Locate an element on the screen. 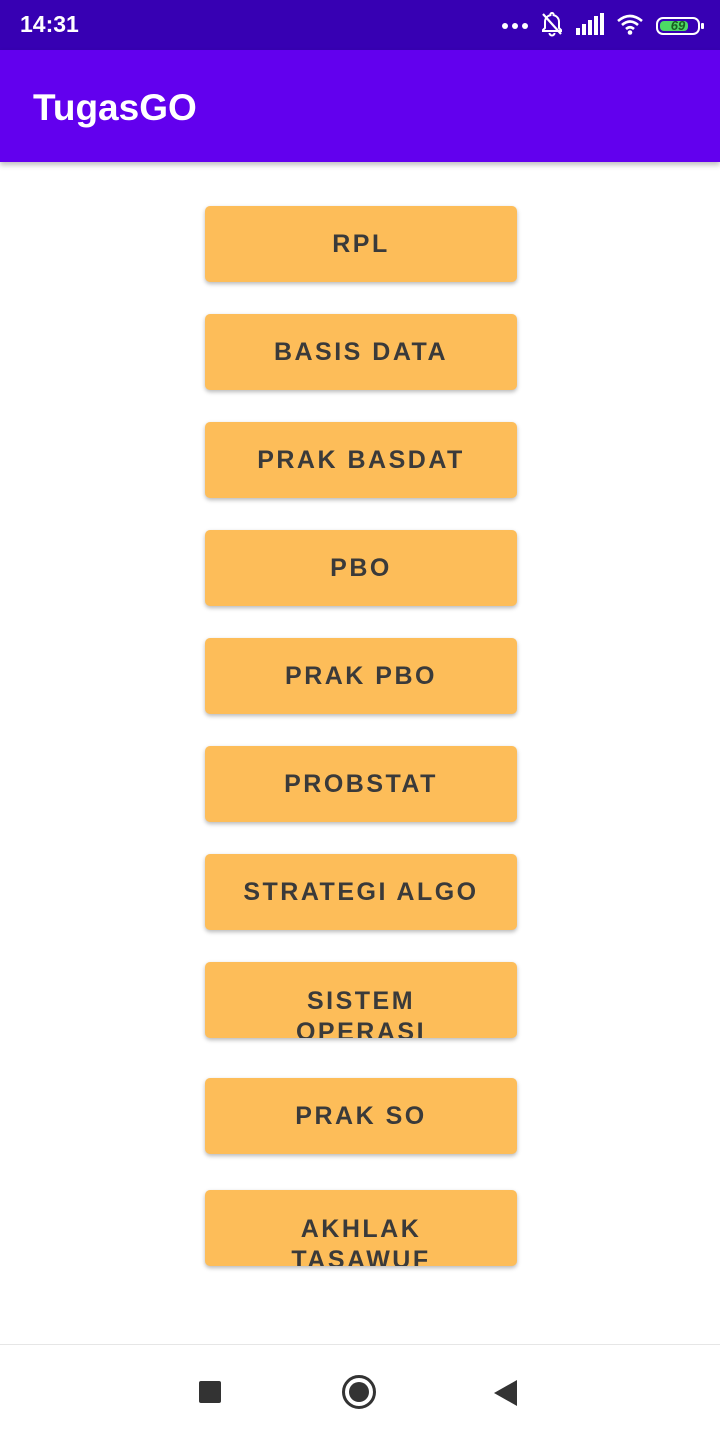 This screenshot has width=720, height=1440. wifi-icon is located at coordinates (630, 26).